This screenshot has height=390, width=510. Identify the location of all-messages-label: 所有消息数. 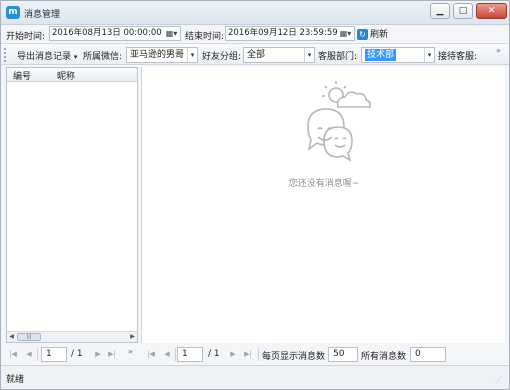
(384, 357).